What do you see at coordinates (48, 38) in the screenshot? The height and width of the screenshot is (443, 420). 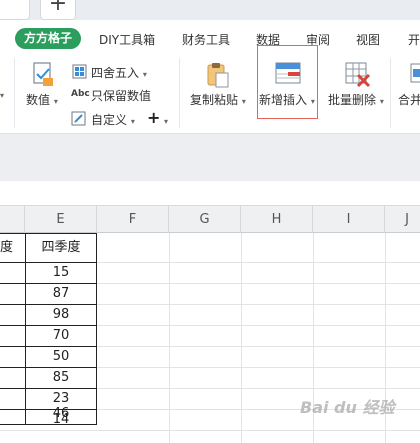 I see `menu-fangfang-tab: 方方格子` at bounding box center [48, 38].